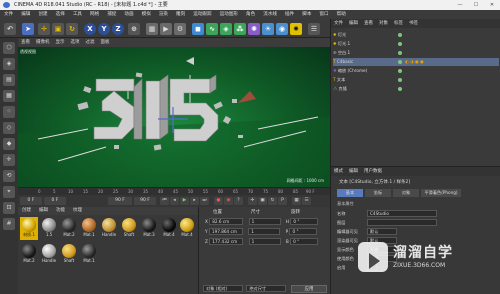  I want to click on size-y-field: 1, so click(264, 231).